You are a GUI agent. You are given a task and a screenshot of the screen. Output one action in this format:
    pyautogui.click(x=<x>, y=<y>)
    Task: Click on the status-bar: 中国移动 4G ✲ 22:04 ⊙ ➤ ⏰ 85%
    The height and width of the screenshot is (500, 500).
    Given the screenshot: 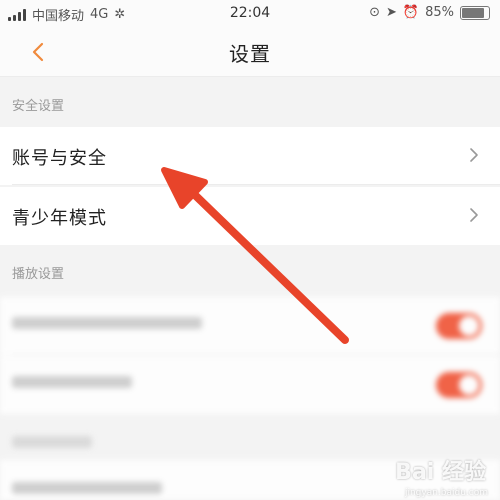 What is the action you would take?
    pyautogui.click(x=250, y=14)
    